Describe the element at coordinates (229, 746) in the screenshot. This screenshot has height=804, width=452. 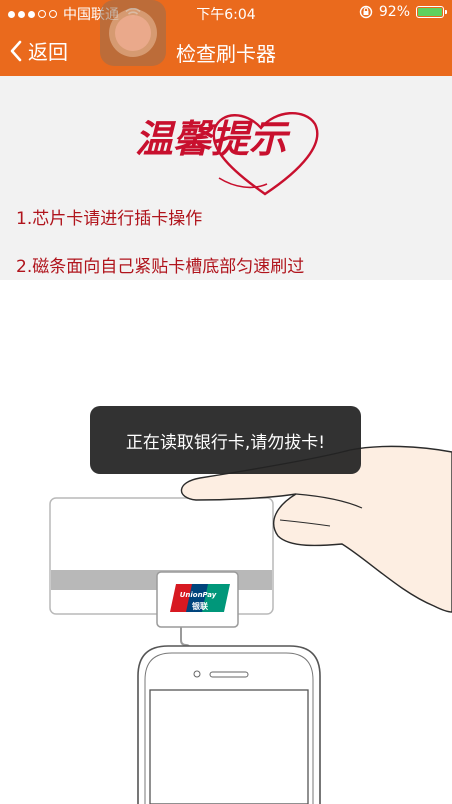
I see `phone-screen` at that location.